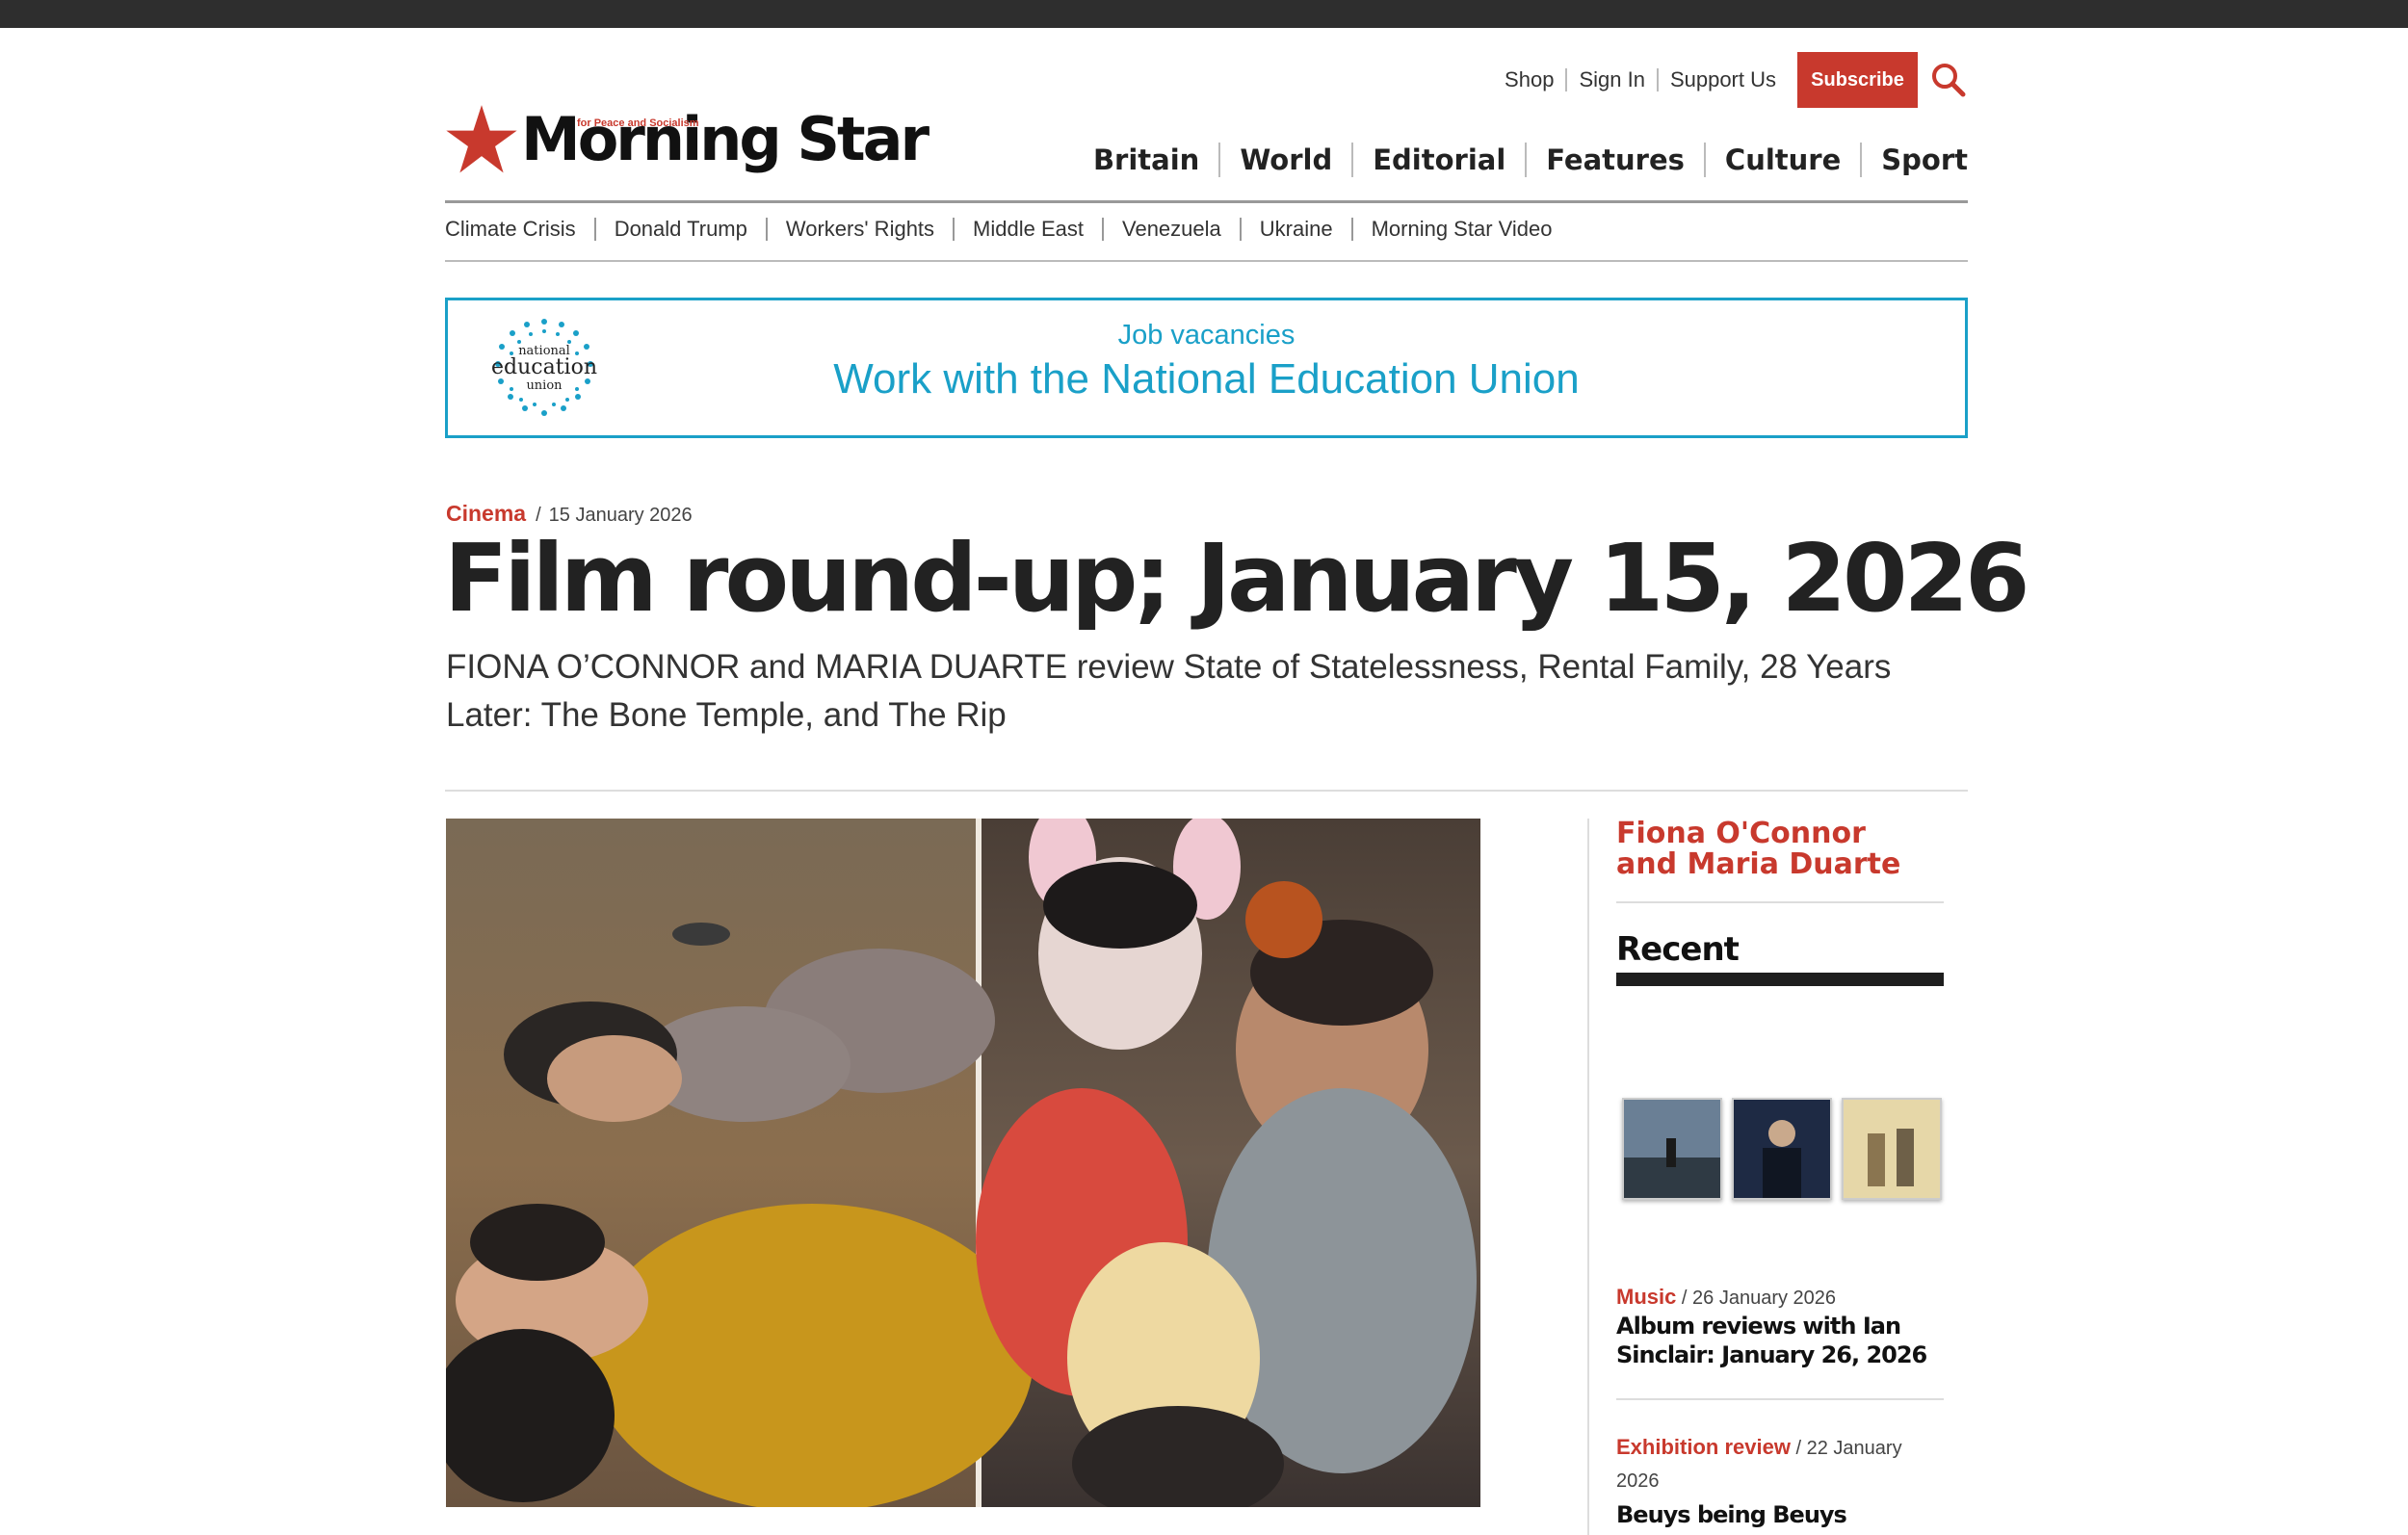 The image size is (2408, 1535). I want to click on logo-wordmark: Morning Star for Peace and Socialism, so click(725, 139).